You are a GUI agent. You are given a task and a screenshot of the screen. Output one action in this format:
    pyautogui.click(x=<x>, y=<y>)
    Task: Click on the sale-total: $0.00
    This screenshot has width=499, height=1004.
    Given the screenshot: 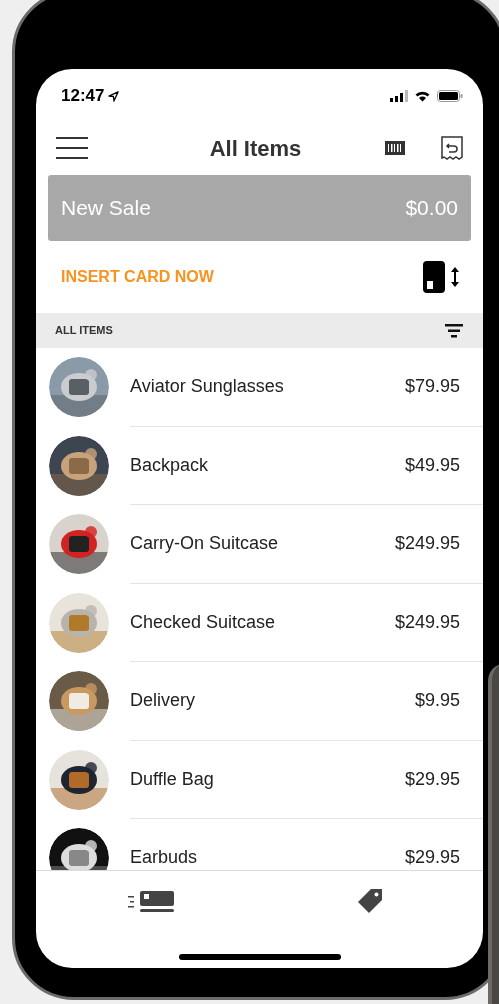 What is the action you would take?
    pyautogui.click(x=431, y=208)
    